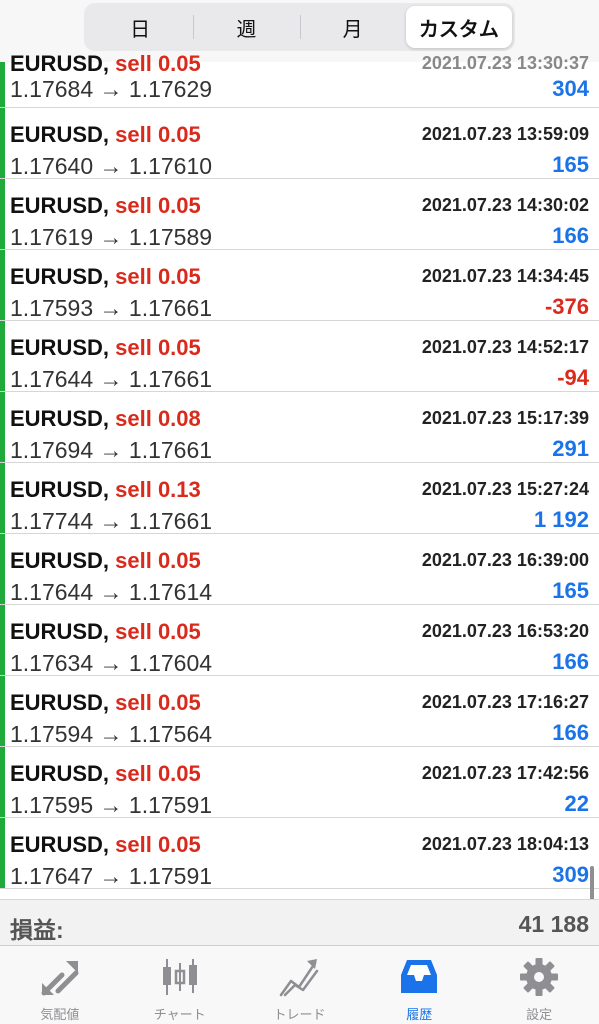 The height and width of the screenshot is (1024, 599). I want to click on trade-time: 2021.07.23 14:34:45, so click(505, 276).